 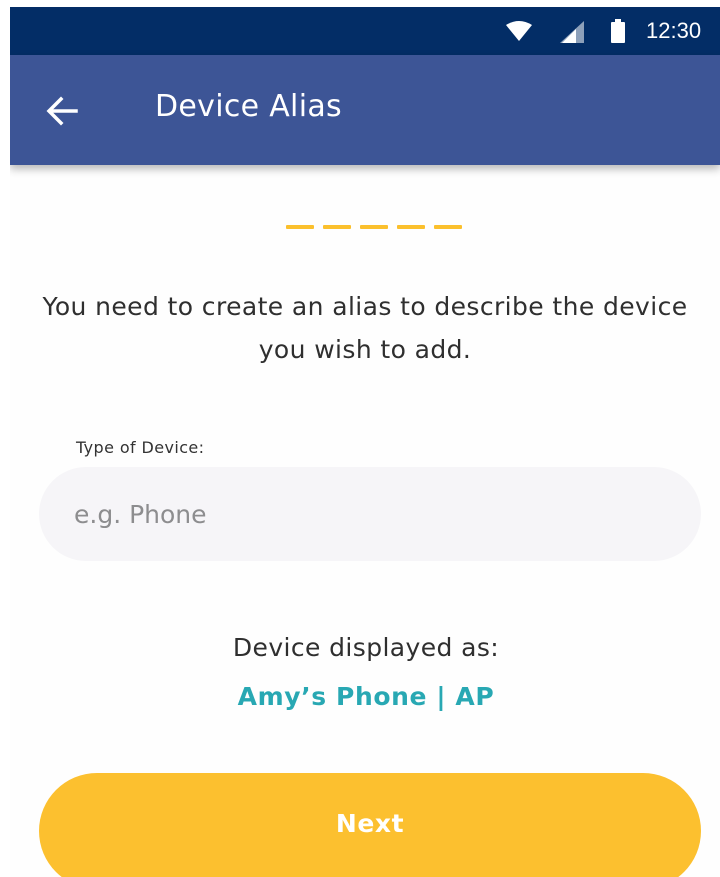 I want to click on app-bar: Device Alias, so click(x=365, y=110).